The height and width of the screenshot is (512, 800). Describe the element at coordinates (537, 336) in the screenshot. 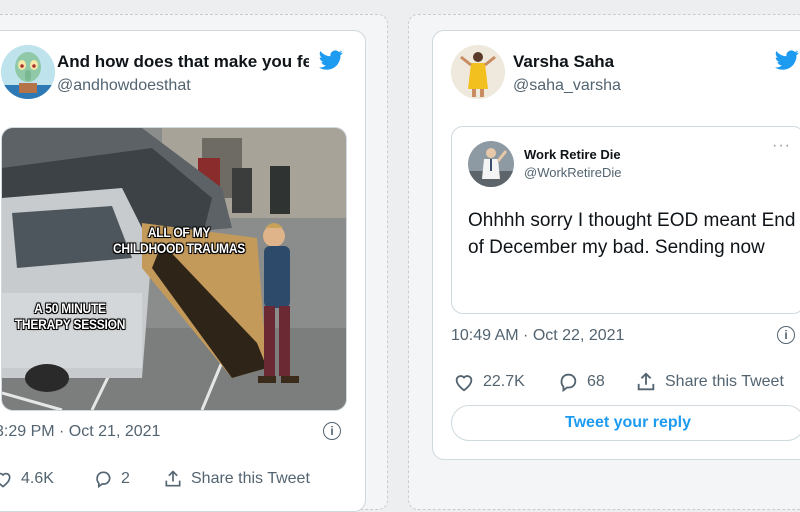

I see `tweet-timestamp: 10:49 AM · Oct 22, 2021` at that location.